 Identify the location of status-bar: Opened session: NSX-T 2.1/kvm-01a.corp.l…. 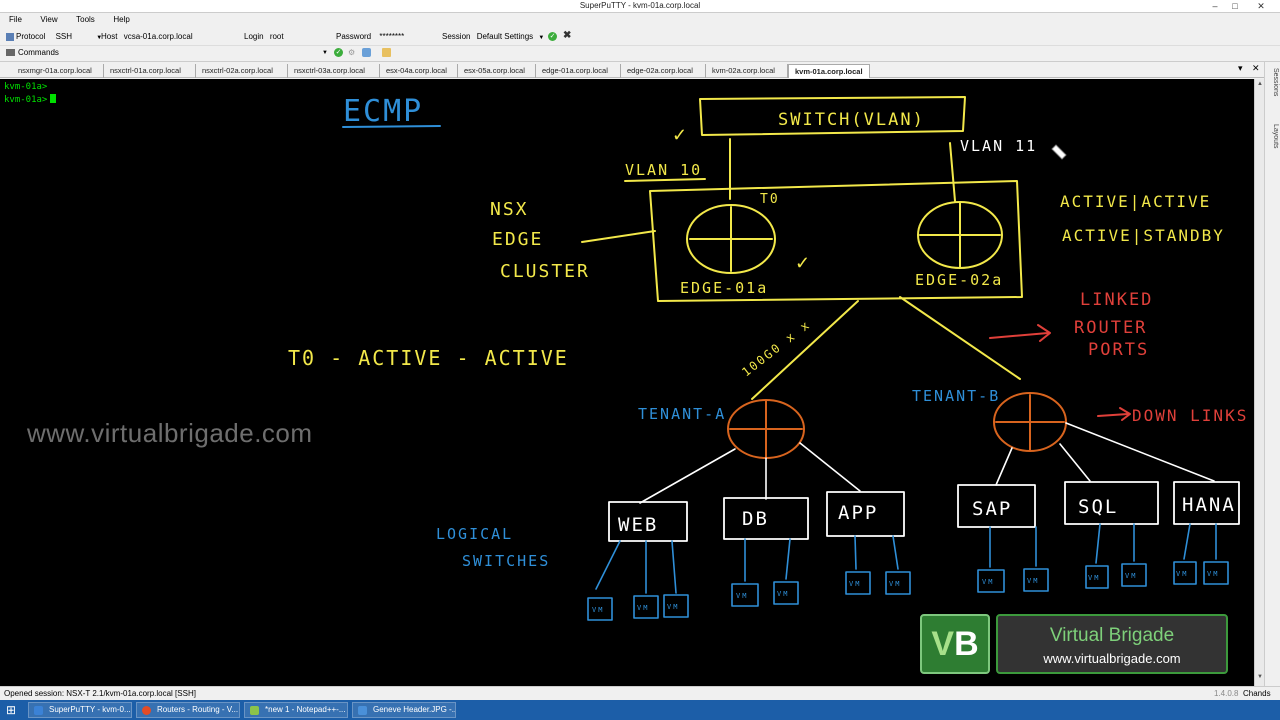
(640, 693).